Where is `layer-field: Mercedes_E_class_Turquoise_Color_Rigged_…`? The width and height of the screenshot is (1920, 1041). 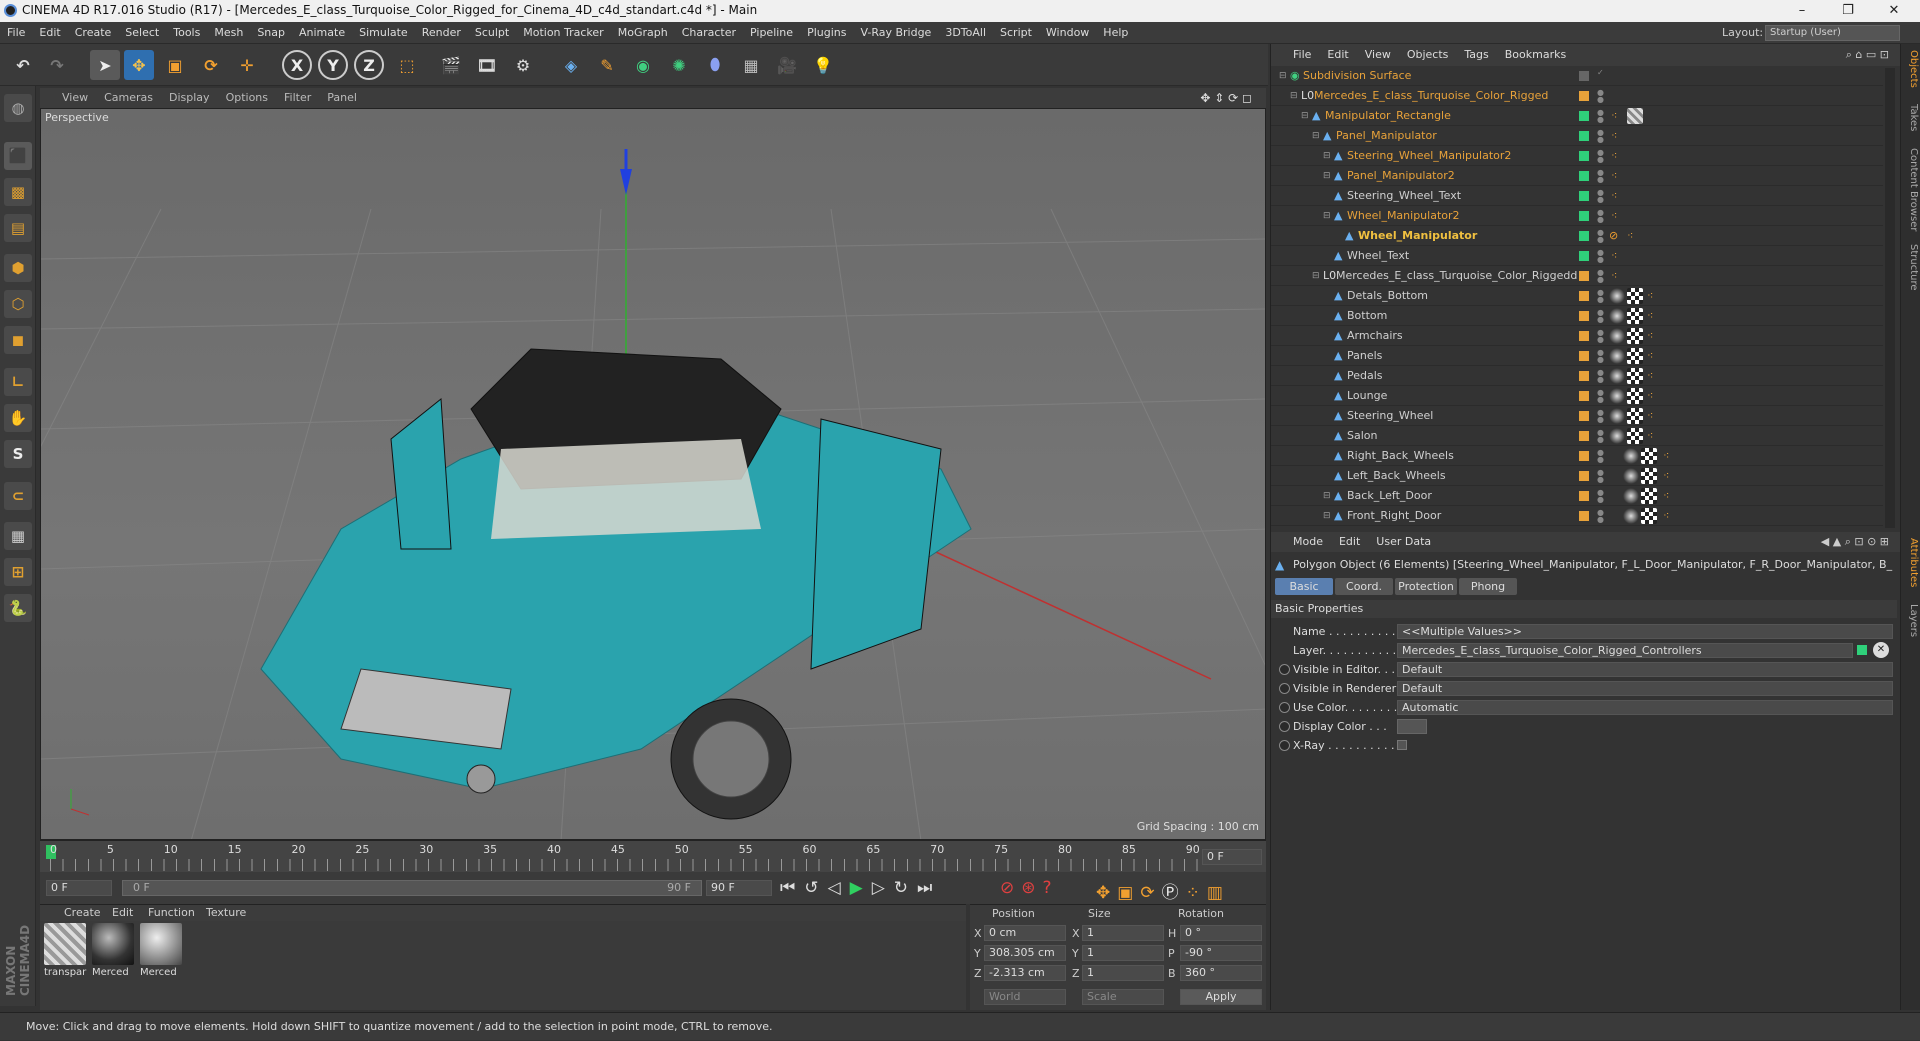 layer-field: Mercedes_E_class_Turquoise_Color_Rigged_… is located at coordinates (1625, 650).